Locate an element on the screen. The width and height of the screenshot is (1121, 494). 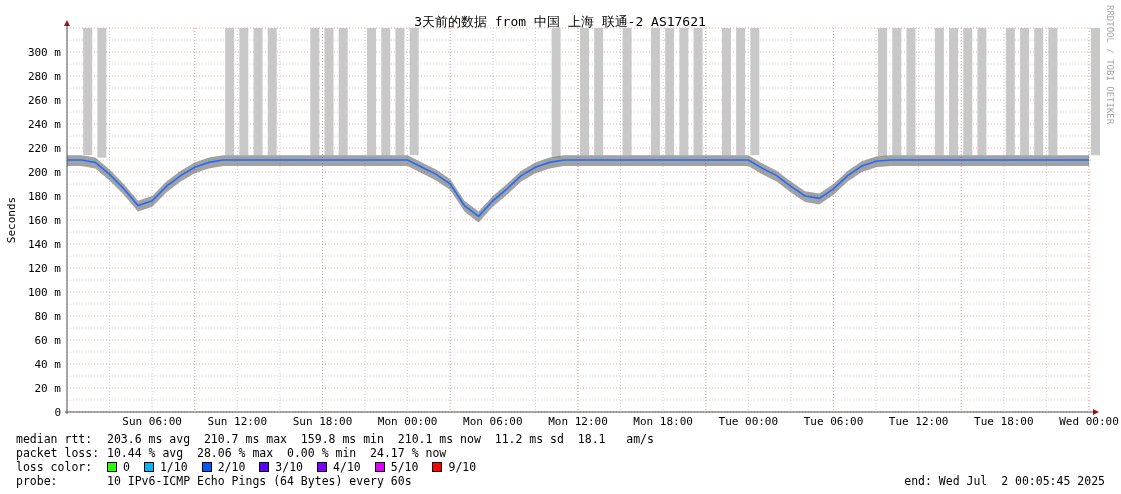
y-tick-label: 120 m is located at coordinates (44, 268).